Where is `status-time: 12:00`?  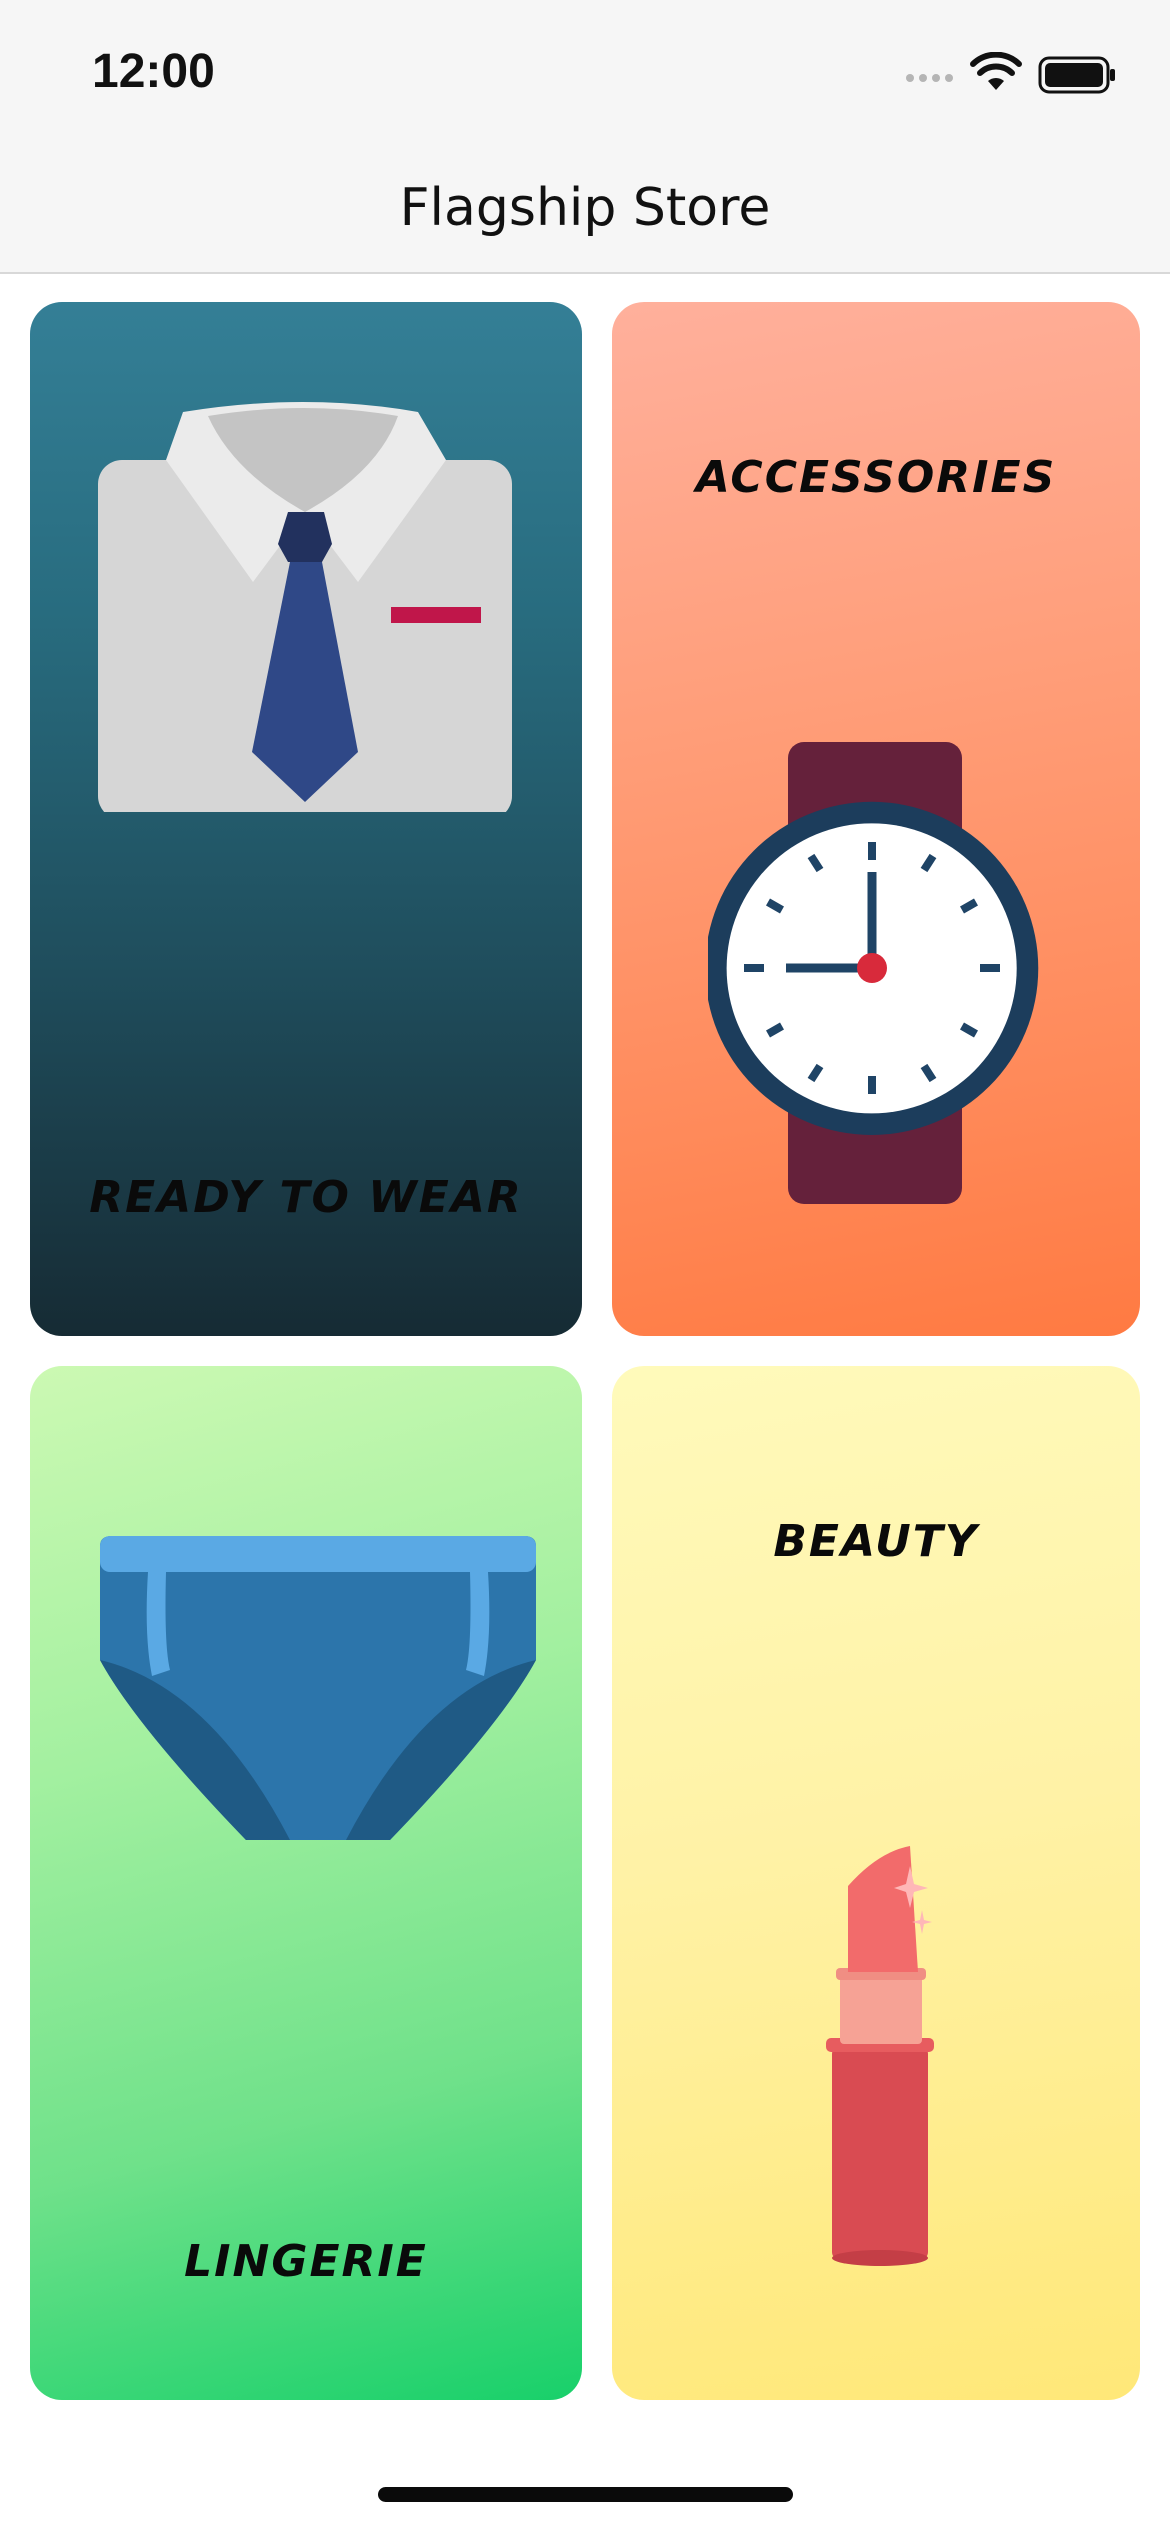 status-time: 12:00 is located at coordinates (153, 71).